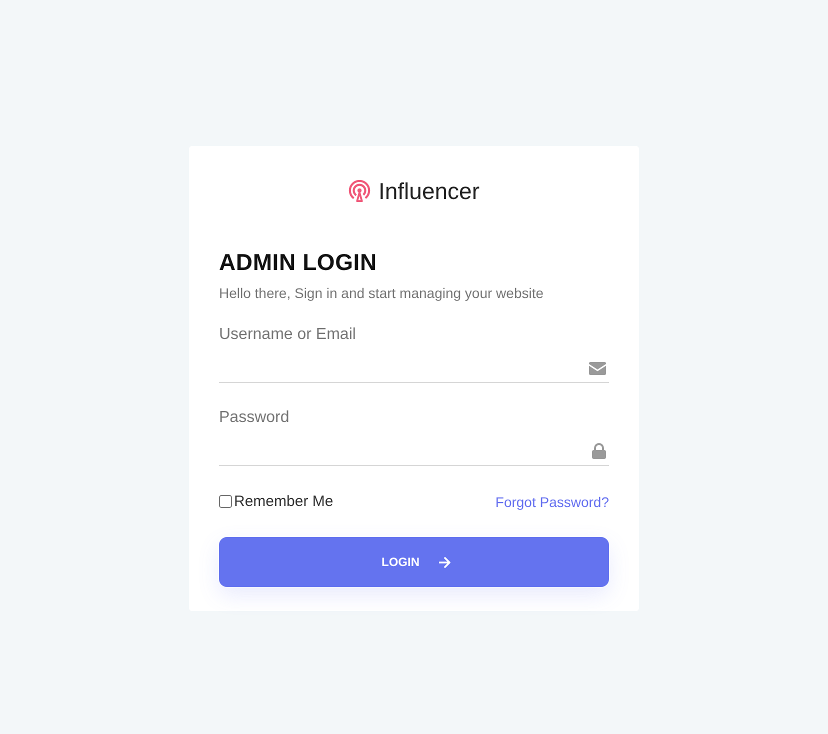 The width and height of the screenshot is (828, 734). What do you see at coordinates (360, 191) in the screenshot?
I see `broadcast-icon` at bounding box center [360, 191].